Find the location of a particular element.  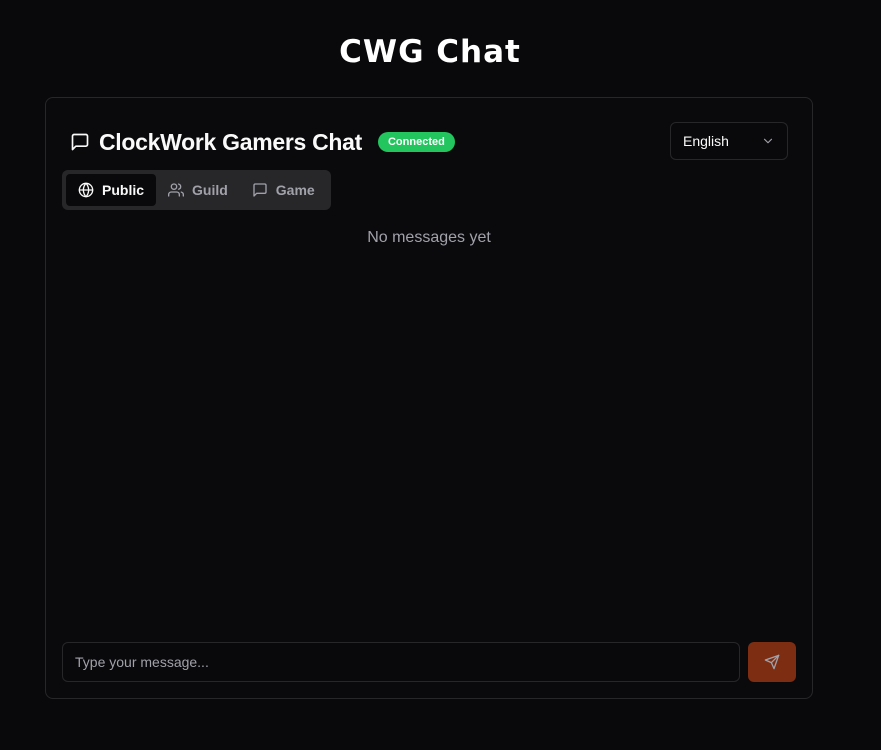

channel-tabs: Public Guild Game is located at coordinates (196, 190).